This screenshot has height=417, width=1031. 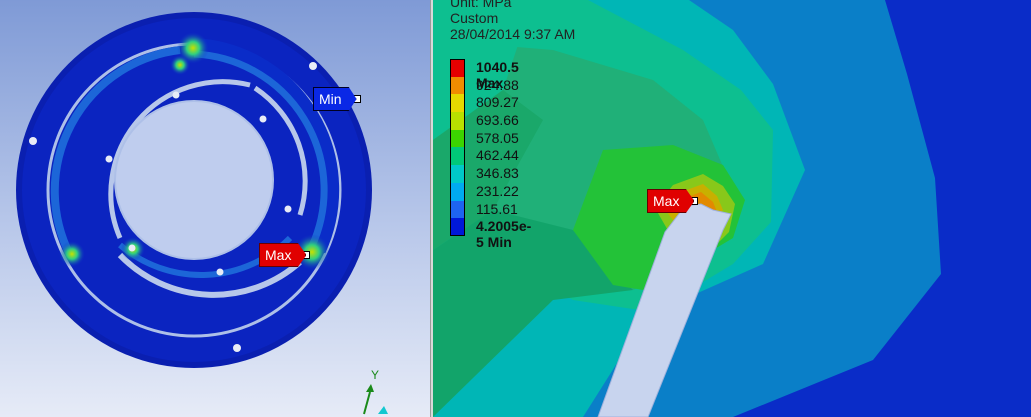 What do you see at coordinates (497, 190) in the screenshot?
I see `legend-value-label: 231.22` at bounding box center [497, 190].